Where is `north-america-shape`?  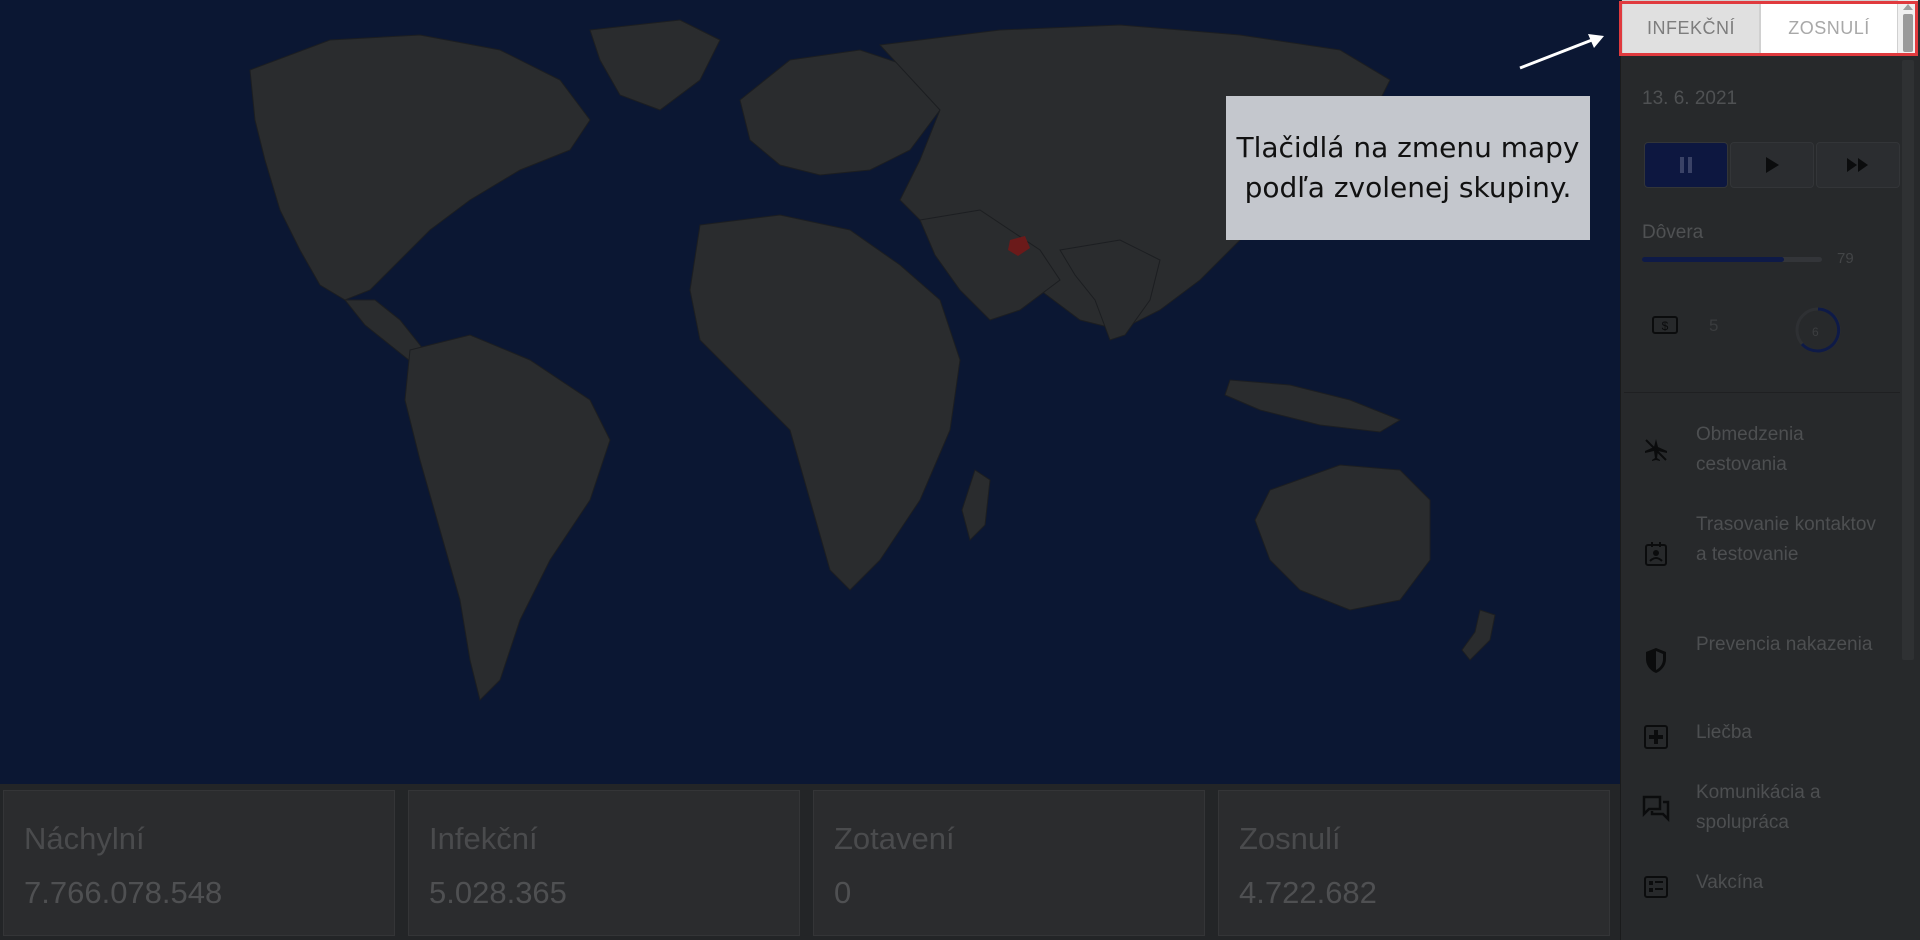
north-america-shape is located at coordinates (420, 167).